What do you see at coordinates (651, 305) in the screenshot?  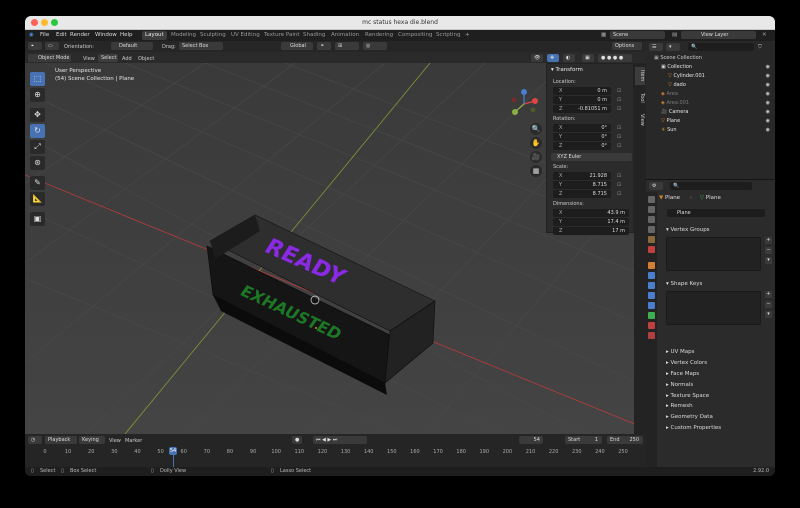 I see `constraints-tab-icon` at bounding box center [651, 305].